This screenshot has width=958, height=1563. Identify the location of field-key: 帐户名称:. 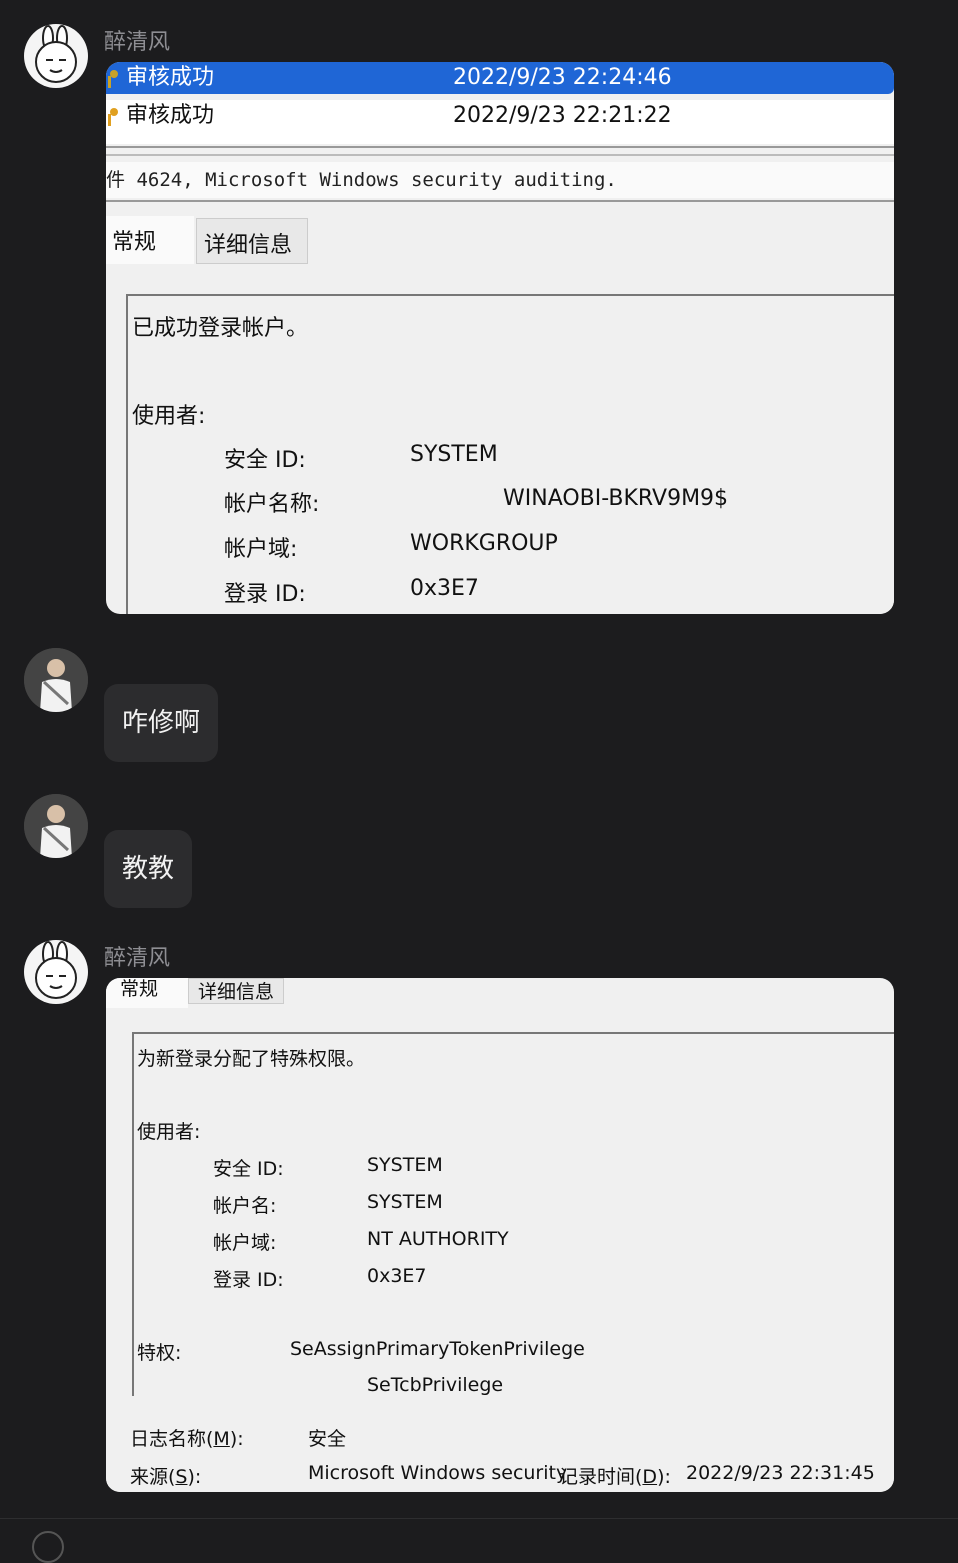
(272, 504).